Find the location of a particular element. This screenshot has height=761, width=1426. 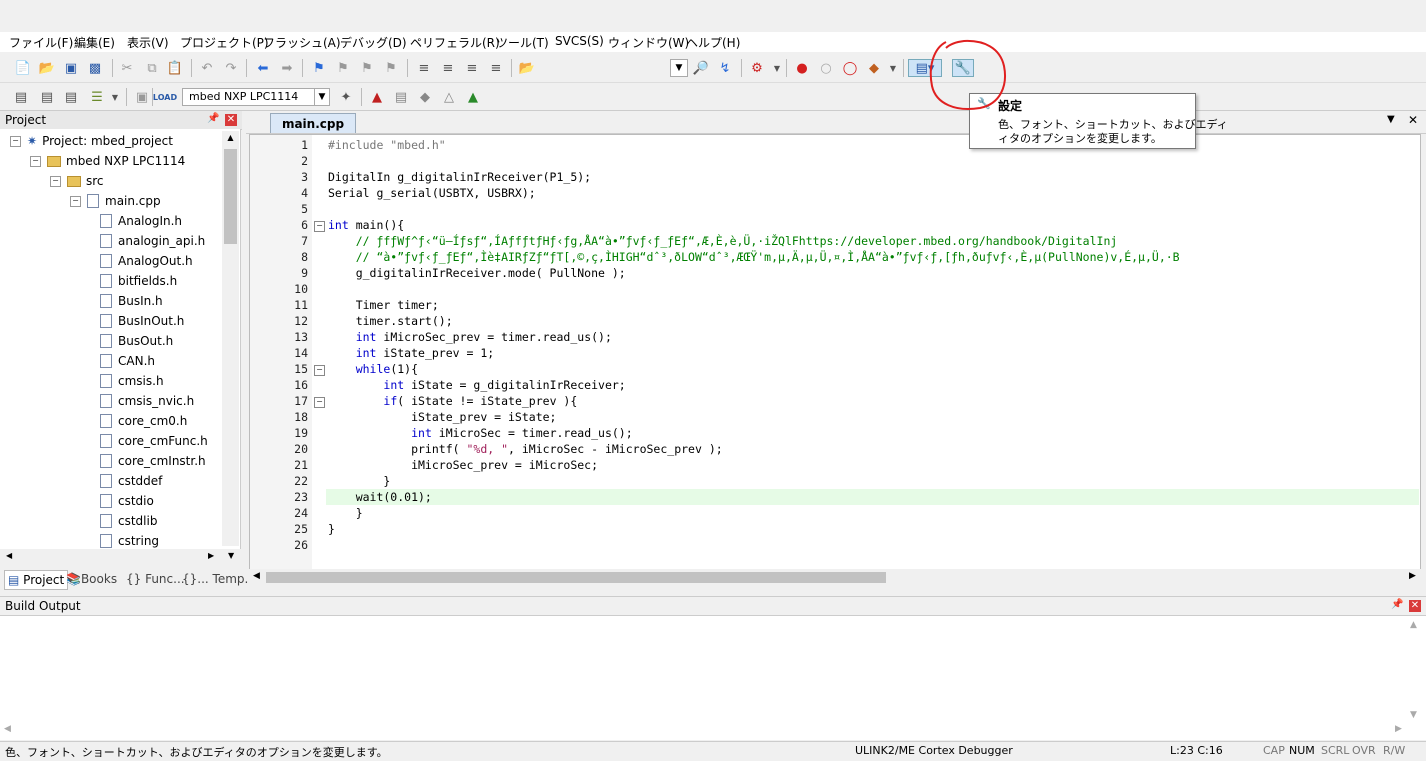

tree-item: cstddef is located at coordinates (131, 481).